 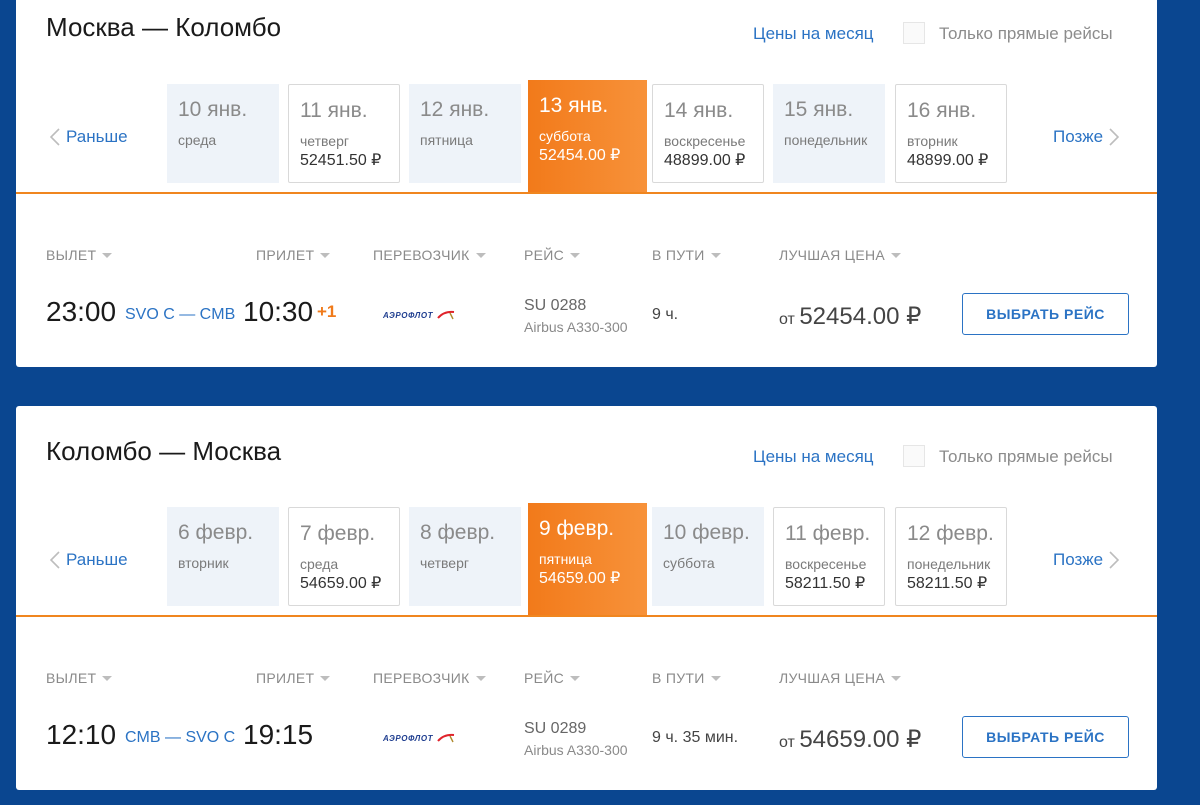 I want to click on date-option: 11 янв. четверг 52451.50 ₽, so click(x=344, y=133).